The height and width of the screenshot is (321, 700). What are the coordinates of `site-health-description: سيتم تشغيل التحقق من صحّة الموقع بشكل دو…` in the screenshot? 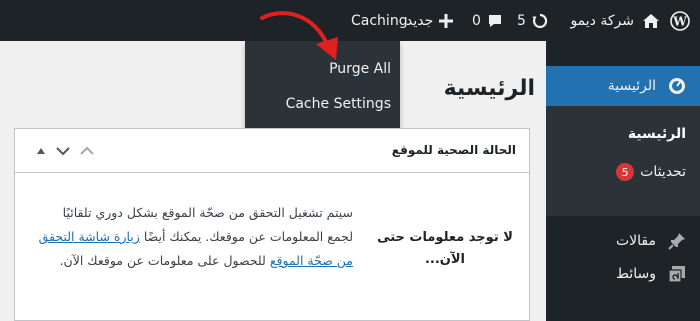 It's located at (194, 237).